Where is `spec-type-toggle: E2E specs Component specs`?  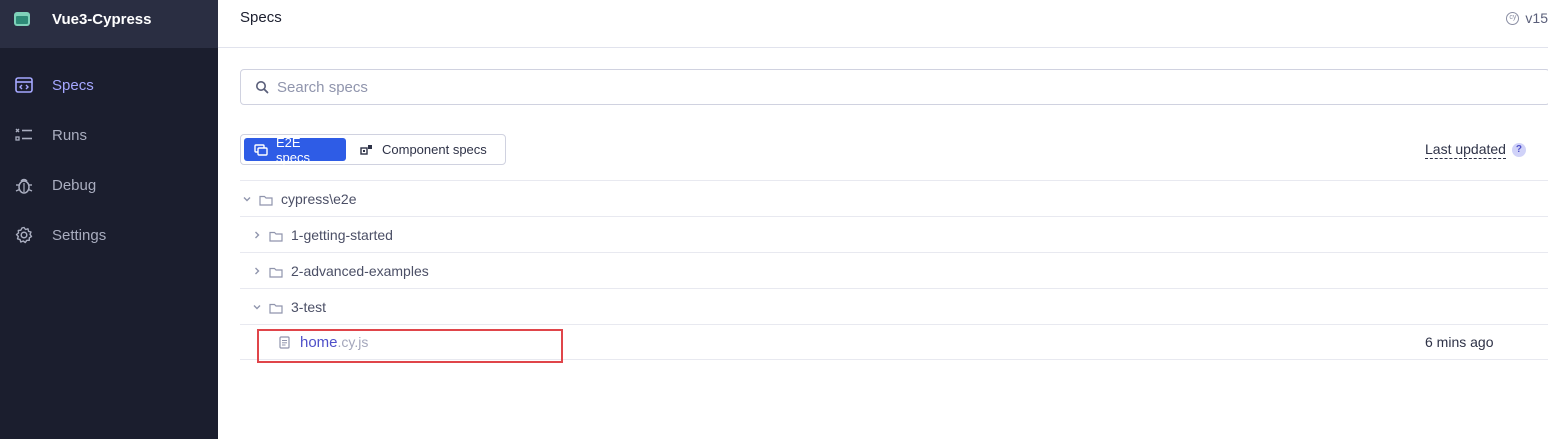 spec-type-toggle: E2E specs Component specs is located at coordinates (373, 149).